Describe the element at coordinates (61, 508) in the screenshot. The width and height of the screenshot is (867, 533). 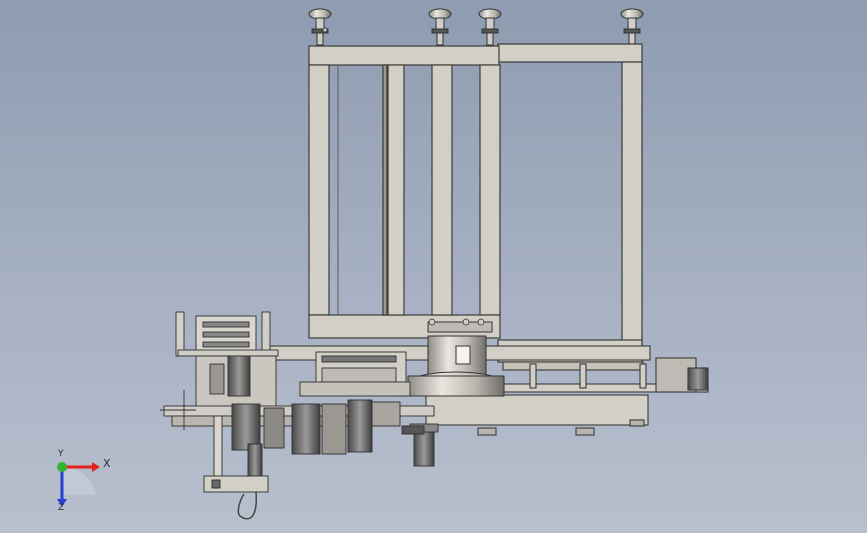
I see `z-axis-label: Z` at that location.